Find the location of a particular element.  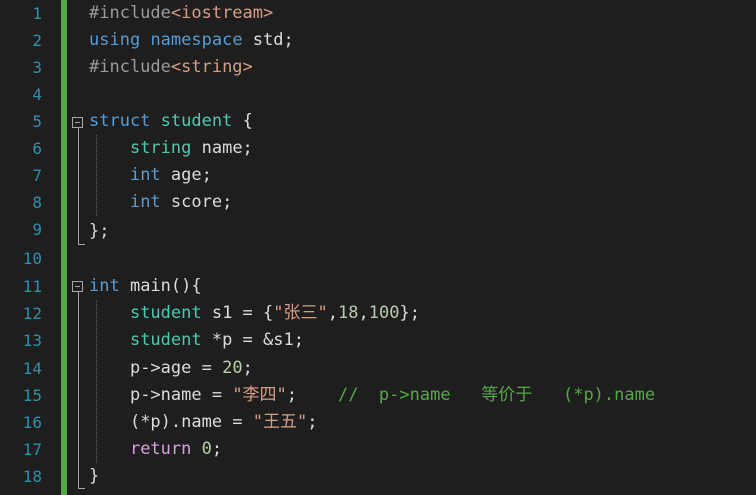

code-line: p->age = 20; is located at coordinates (422, 368).